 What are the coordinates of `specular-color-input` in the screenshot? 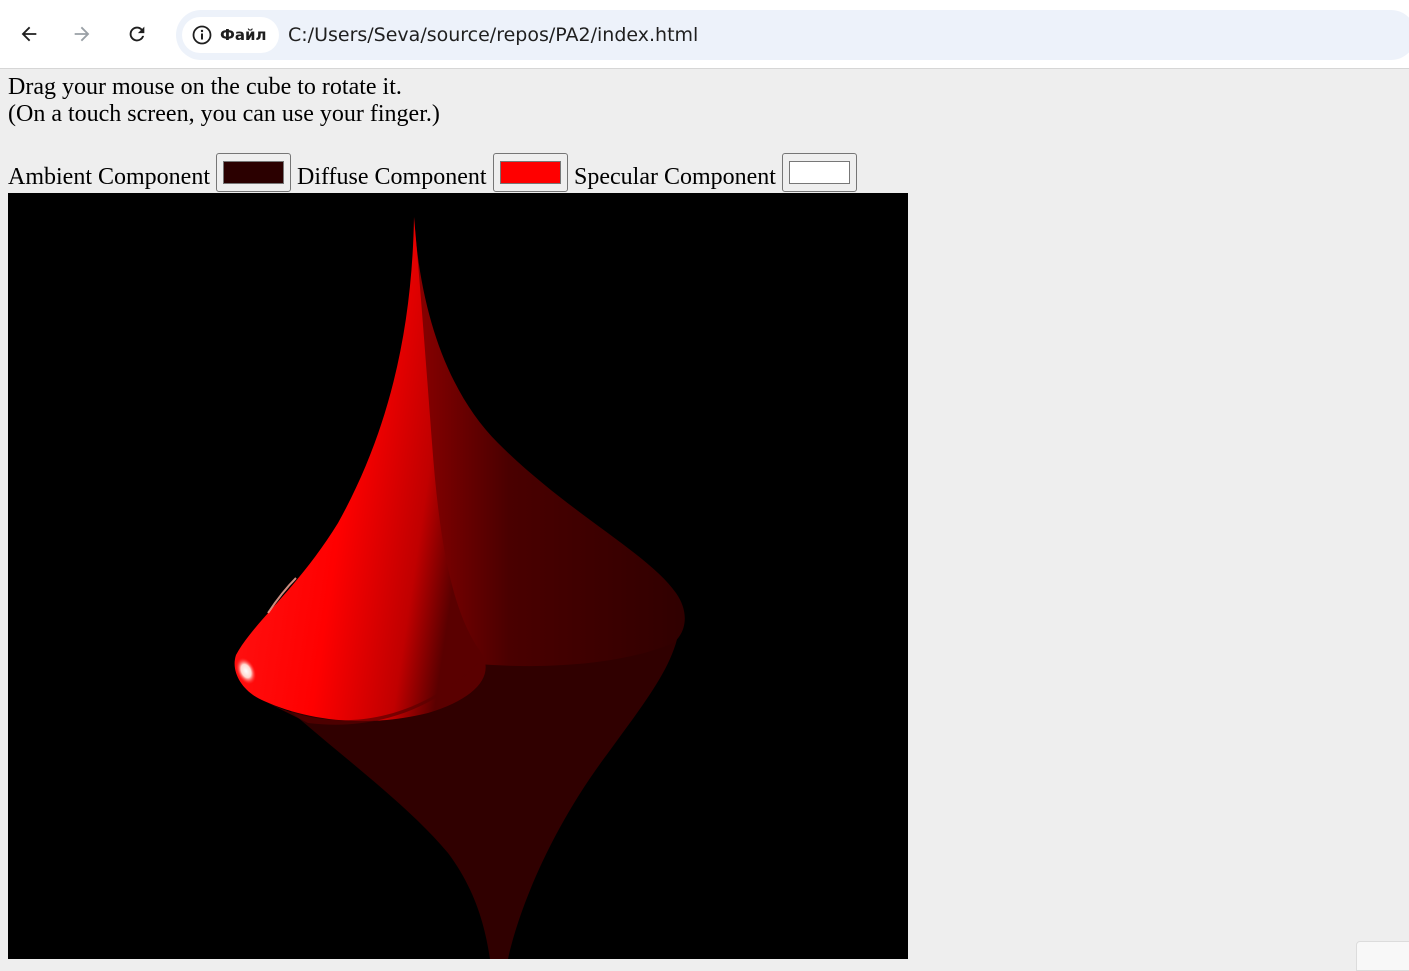 It's located at (819, 172).